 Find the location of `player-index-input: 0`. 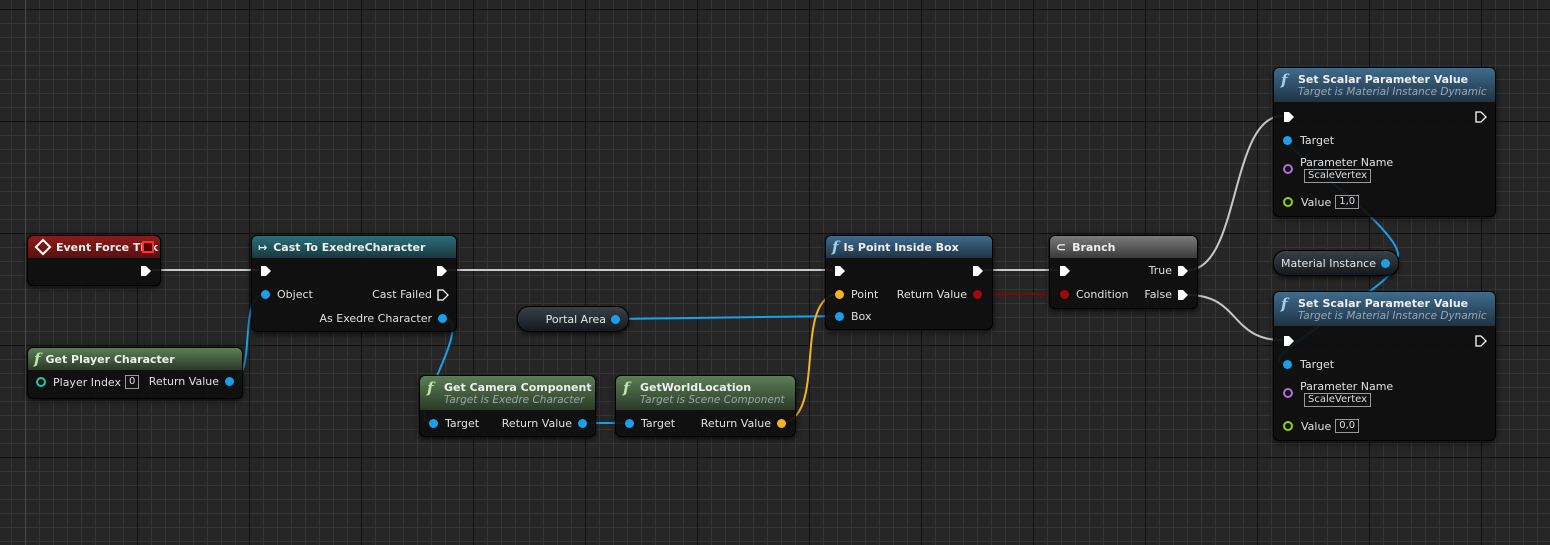

player-index-input: 0 is located at coordinates (132, 382).